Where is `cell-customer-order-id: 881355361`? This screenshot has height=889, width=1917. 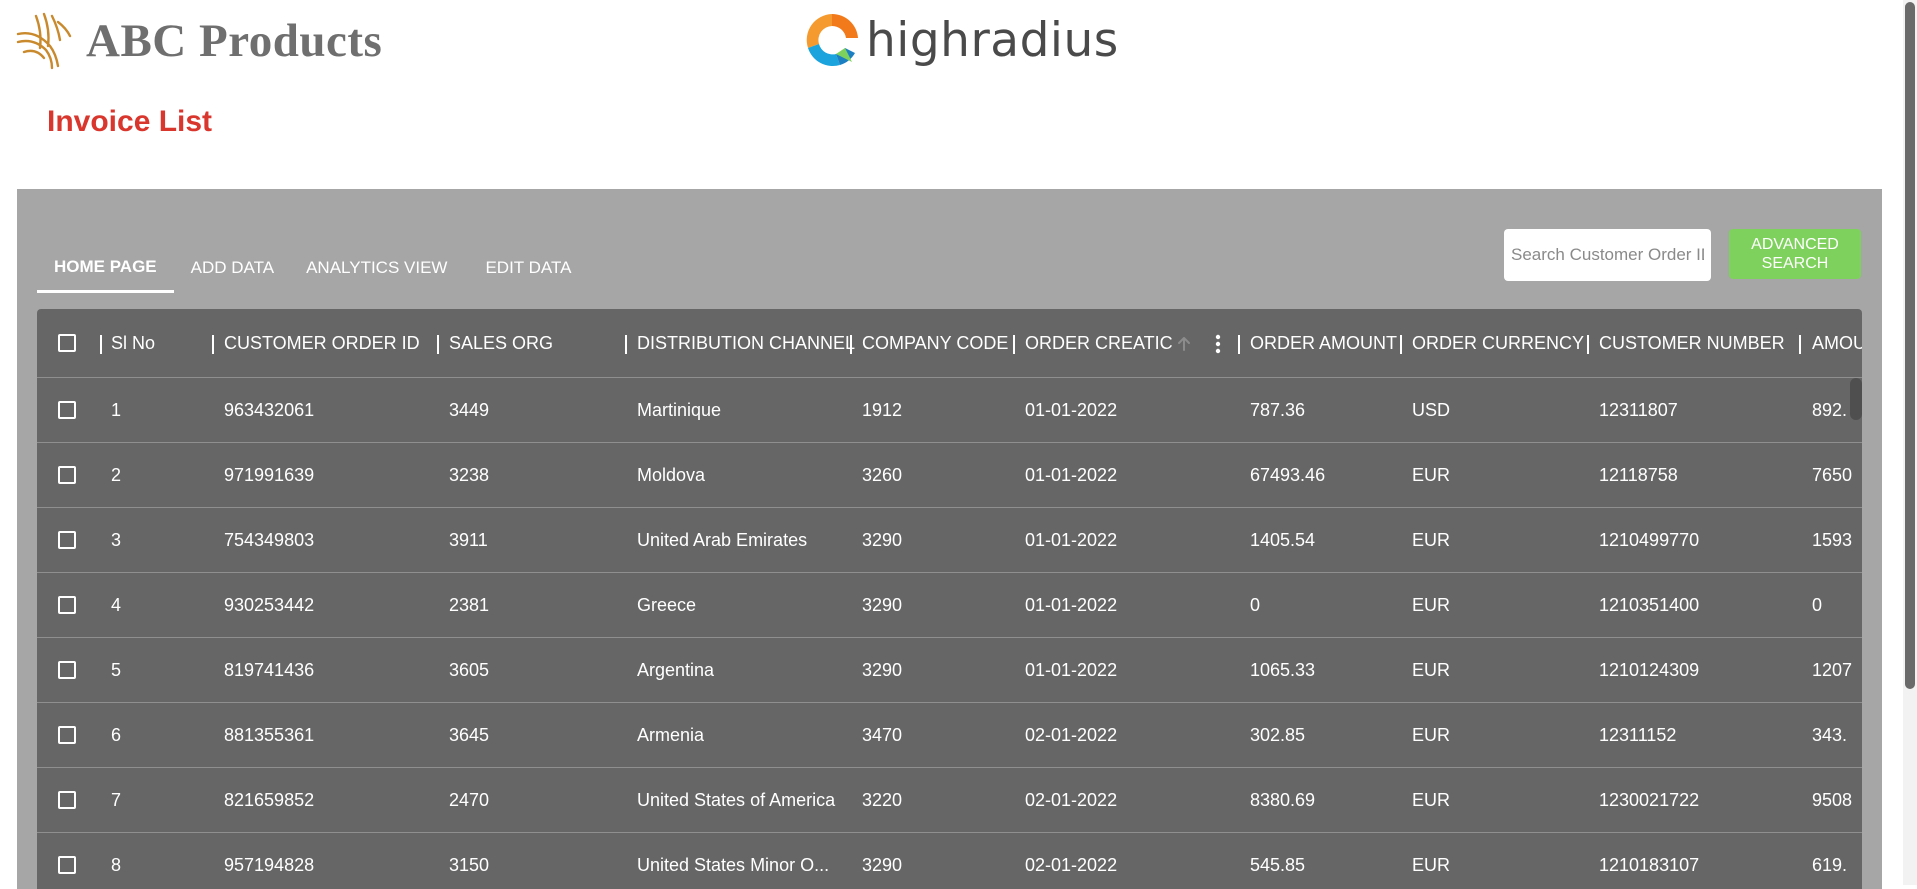 cell-customer-order-id: 881355361 is located at coordinates (269, 734).